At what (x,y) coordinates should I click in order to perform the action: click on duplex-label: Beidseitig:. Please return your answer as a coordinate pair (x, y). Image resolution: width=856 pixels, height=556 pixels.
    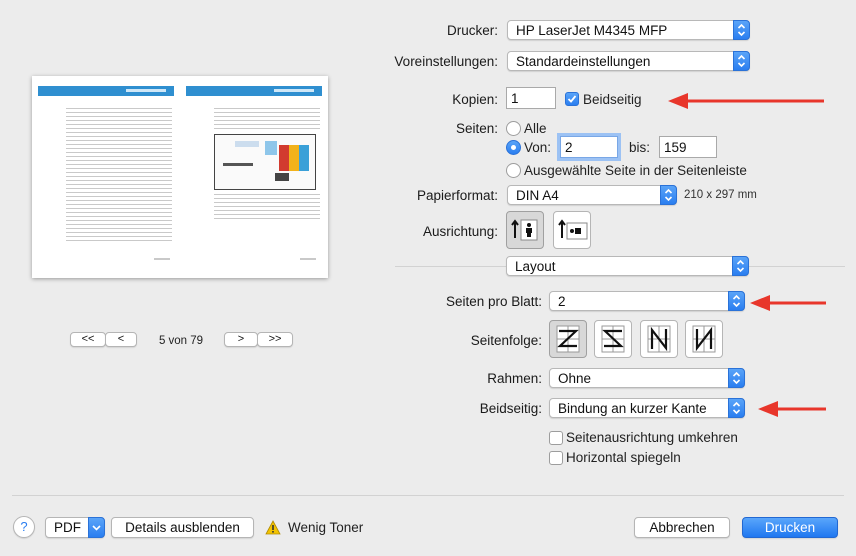
    Looking at the image, I should click on (510, 408).